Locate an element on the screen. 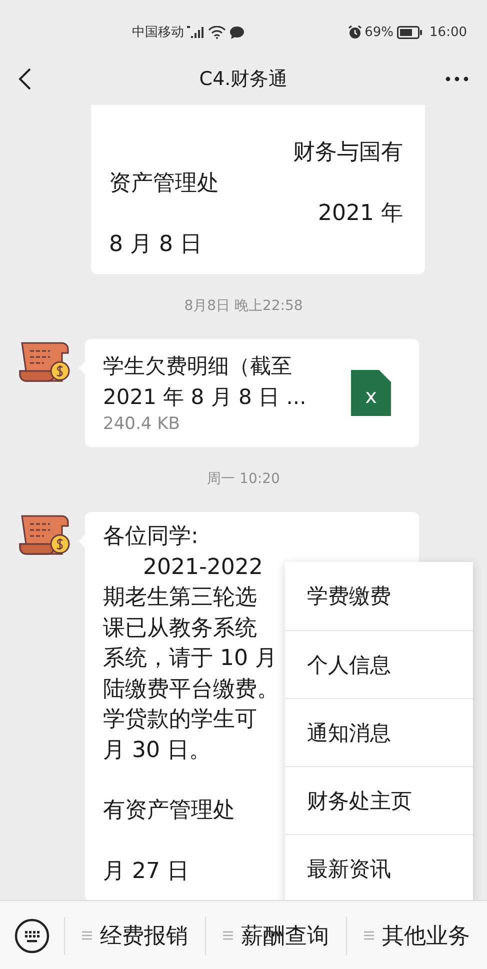  message-text: 课已从教务系统 is located at coordinates (180, 628).